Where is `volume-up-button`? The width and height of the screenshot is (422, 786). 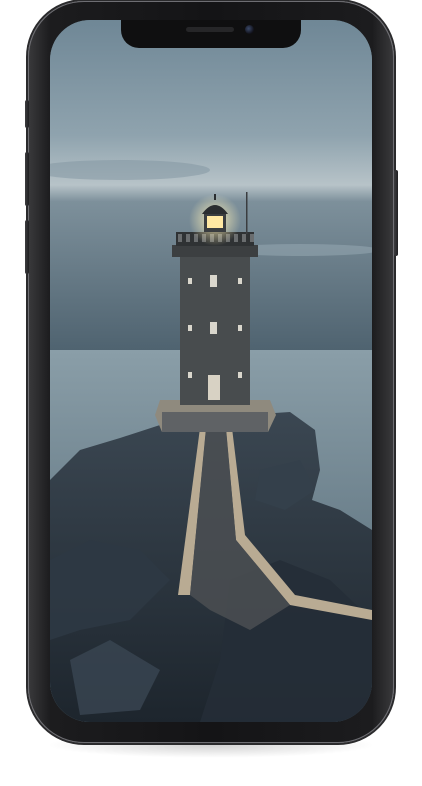 volume-up-button is located at coordinates (27, 179).